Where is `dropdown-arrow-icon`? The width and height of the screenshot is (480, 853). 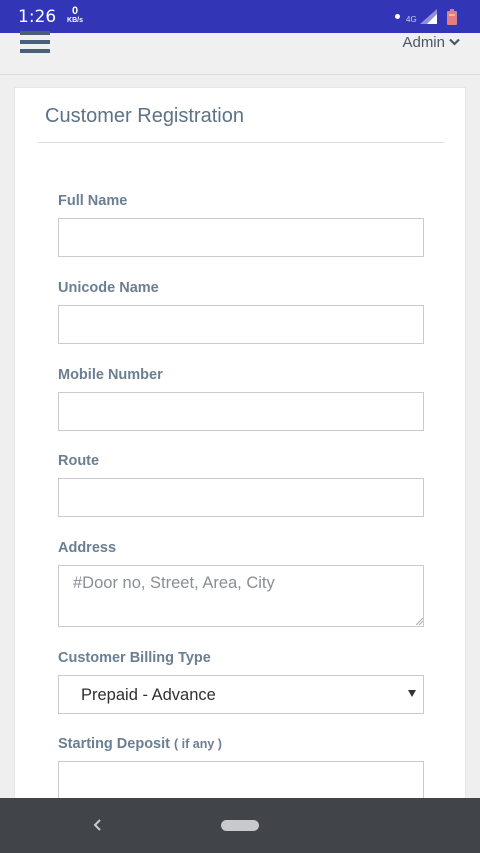
dropdown-arrow-icon is located at coordinates (412, 693).